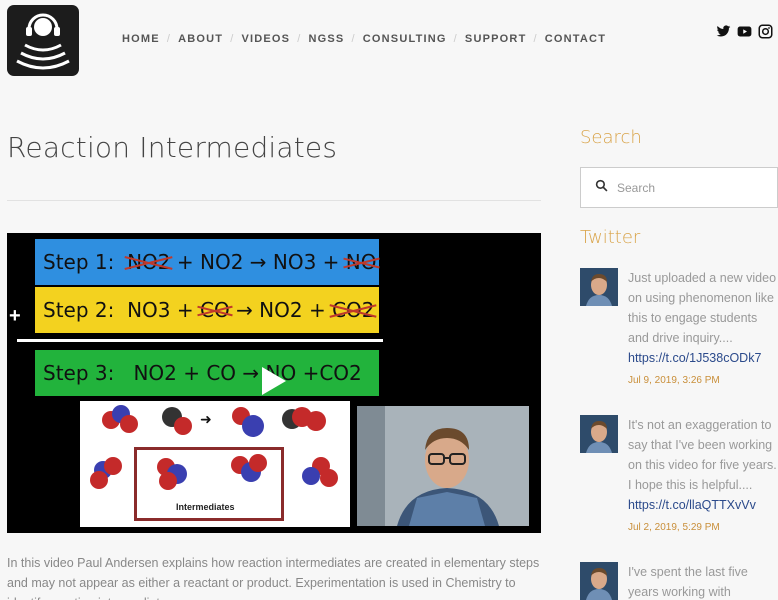 The height and width of the screenshot is (600, 778). What do you see at coordinates (43, 40) in the screenshot?
I see `site-logo` at bounding box center [43, 40].